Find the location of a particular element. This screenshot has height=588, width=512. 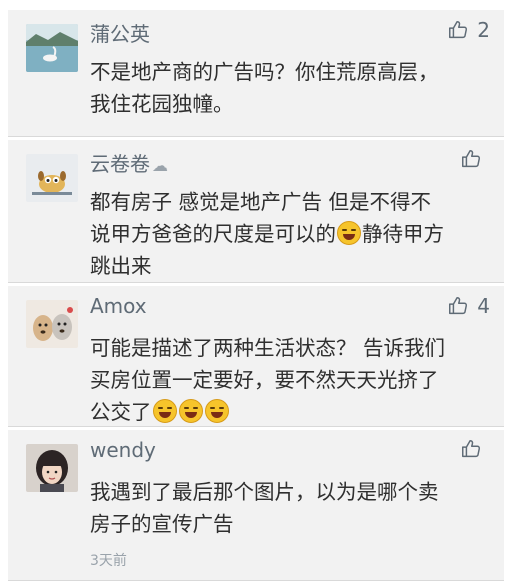

like-count: 2 is located at coordinates (483, 30).